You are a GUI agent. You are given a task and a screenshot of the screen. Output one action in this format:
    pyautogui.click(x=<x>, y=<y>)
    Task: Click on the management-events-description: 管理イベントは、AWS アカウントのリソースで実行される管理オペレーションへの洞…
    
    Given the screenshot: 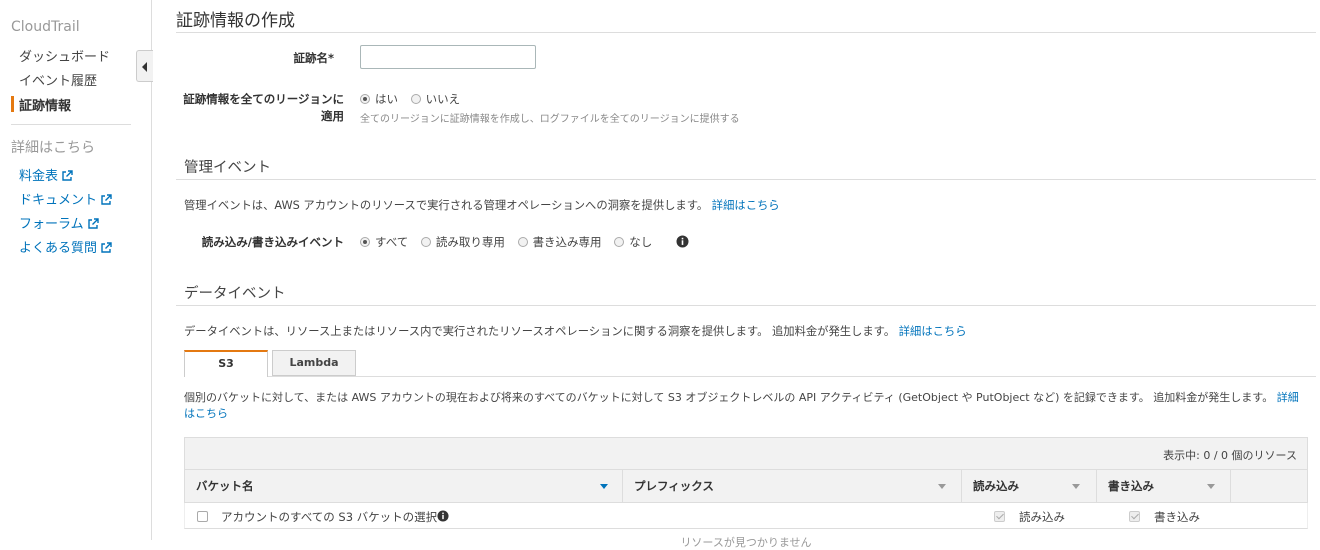 What is the action you would take?
    pyautogui.click(x=482, y=205)
    